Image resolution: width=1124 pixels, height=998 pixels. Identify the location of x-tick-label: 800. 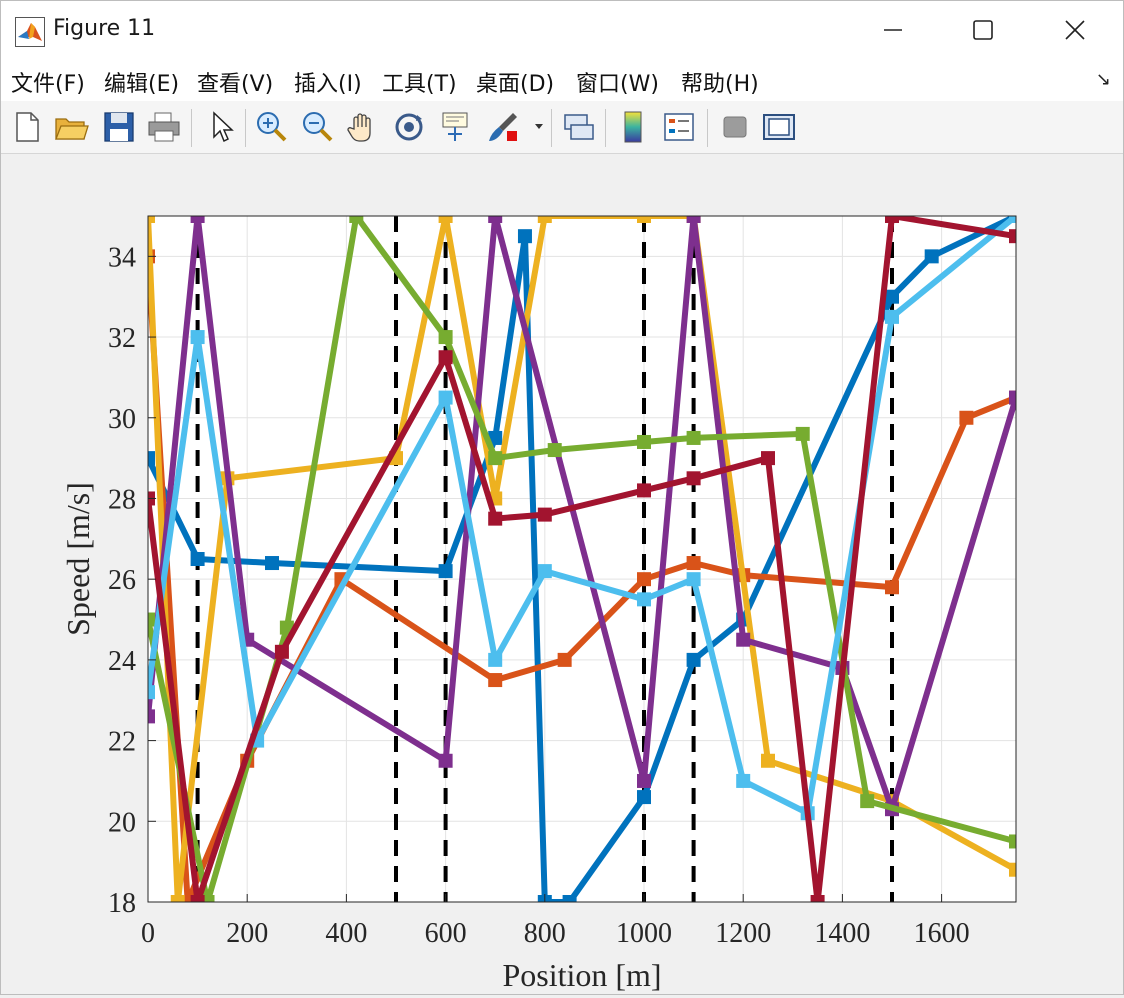
(545, 933).